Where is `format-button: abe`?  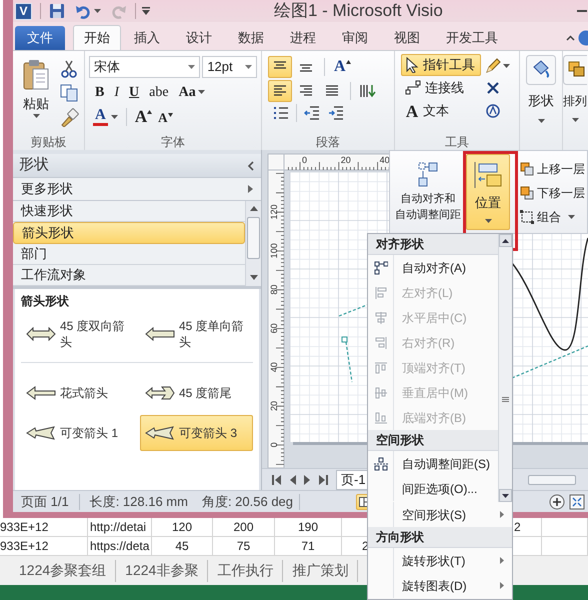
format-button: abe is located at coordinates (159, 92).